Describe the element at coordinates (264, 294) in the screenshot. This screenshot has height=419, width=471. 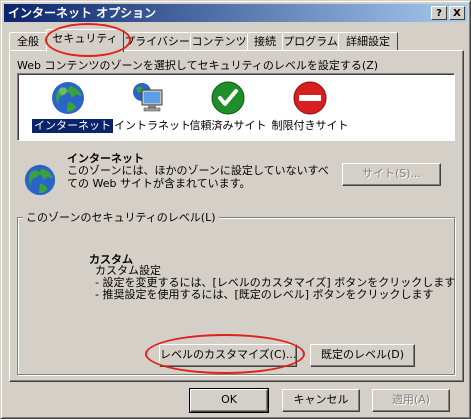
I see `custom-line-3: - 推奨設定を使用するには、[既定のレベル] ボタンをクリックします` at that location.